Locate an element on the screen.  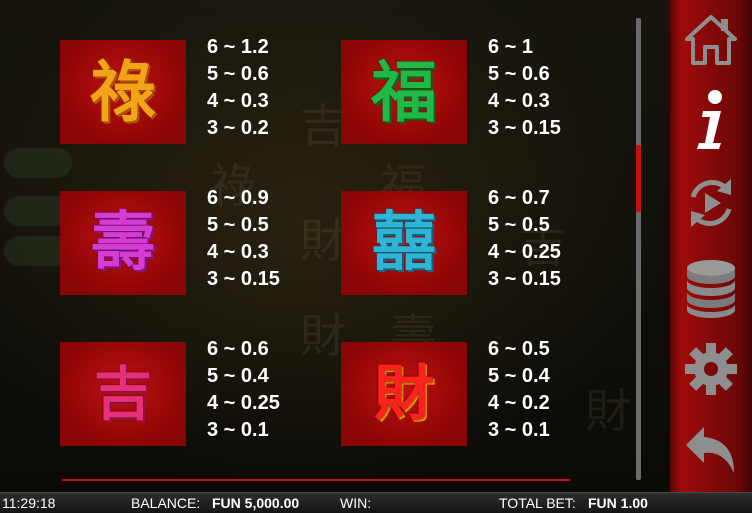
clock: 11:29:18 is located at coordinates (29, 503).